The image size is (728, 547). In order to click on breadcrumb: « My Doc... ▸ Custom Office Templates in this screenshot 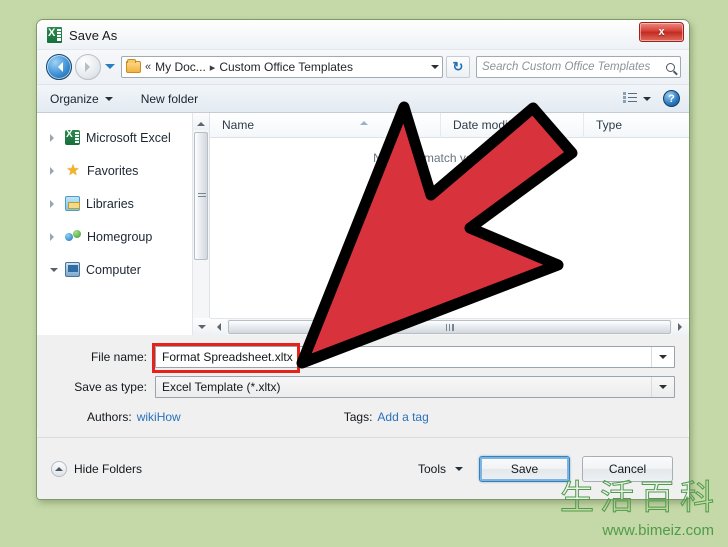, I will do `click(282, 67)`.